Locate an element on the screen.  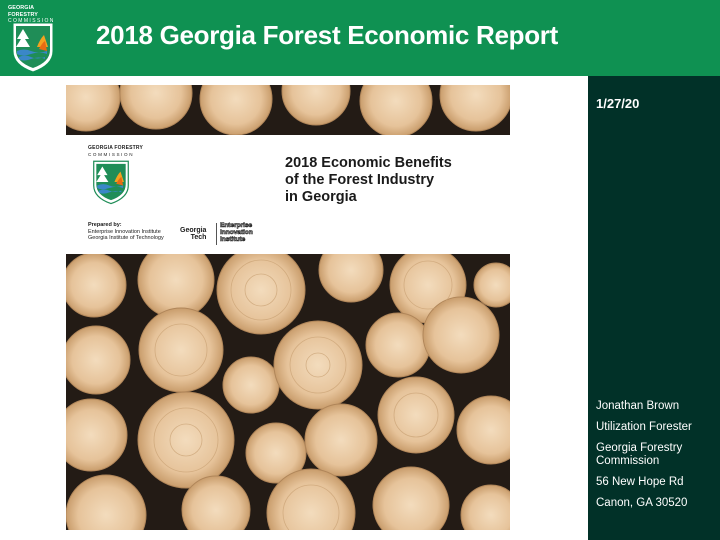
logo-divider is located at coordinates (216, 234).